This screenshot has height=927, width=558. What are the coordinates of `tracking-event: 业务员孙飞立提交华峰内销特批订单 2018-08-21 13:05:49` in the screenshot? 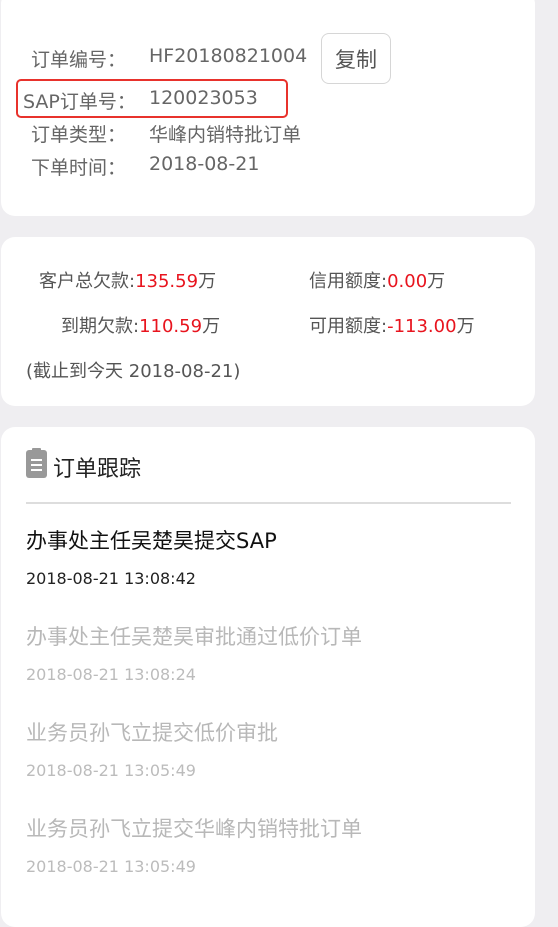 It's located at (194, 844).